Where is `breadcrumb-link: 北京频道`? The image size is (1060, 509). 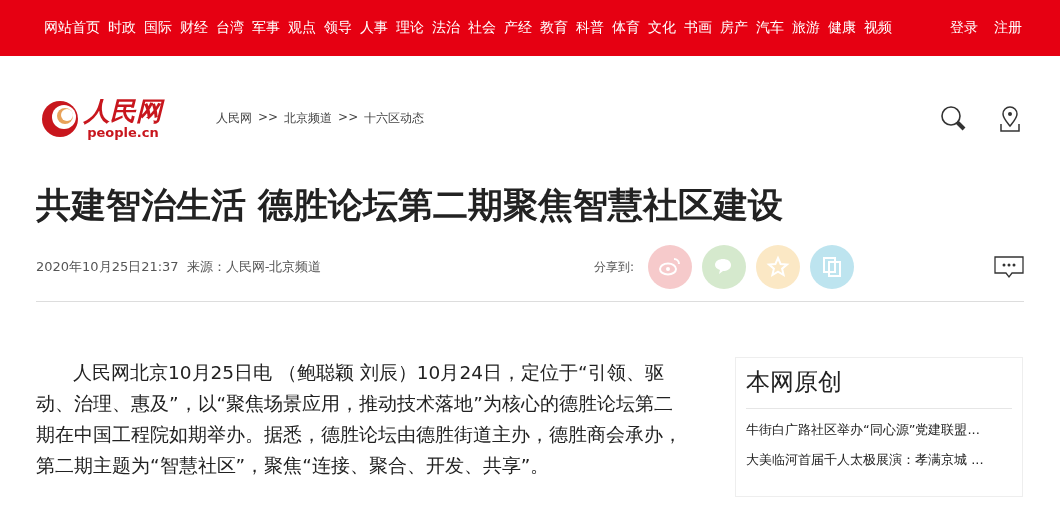 breadcrumb-link: 北京频道 is located at coordinates (308, 118).